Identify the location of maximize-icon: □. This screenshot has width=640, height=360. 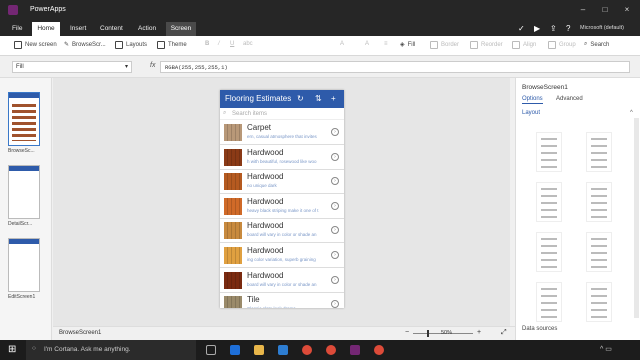
(605, 10).